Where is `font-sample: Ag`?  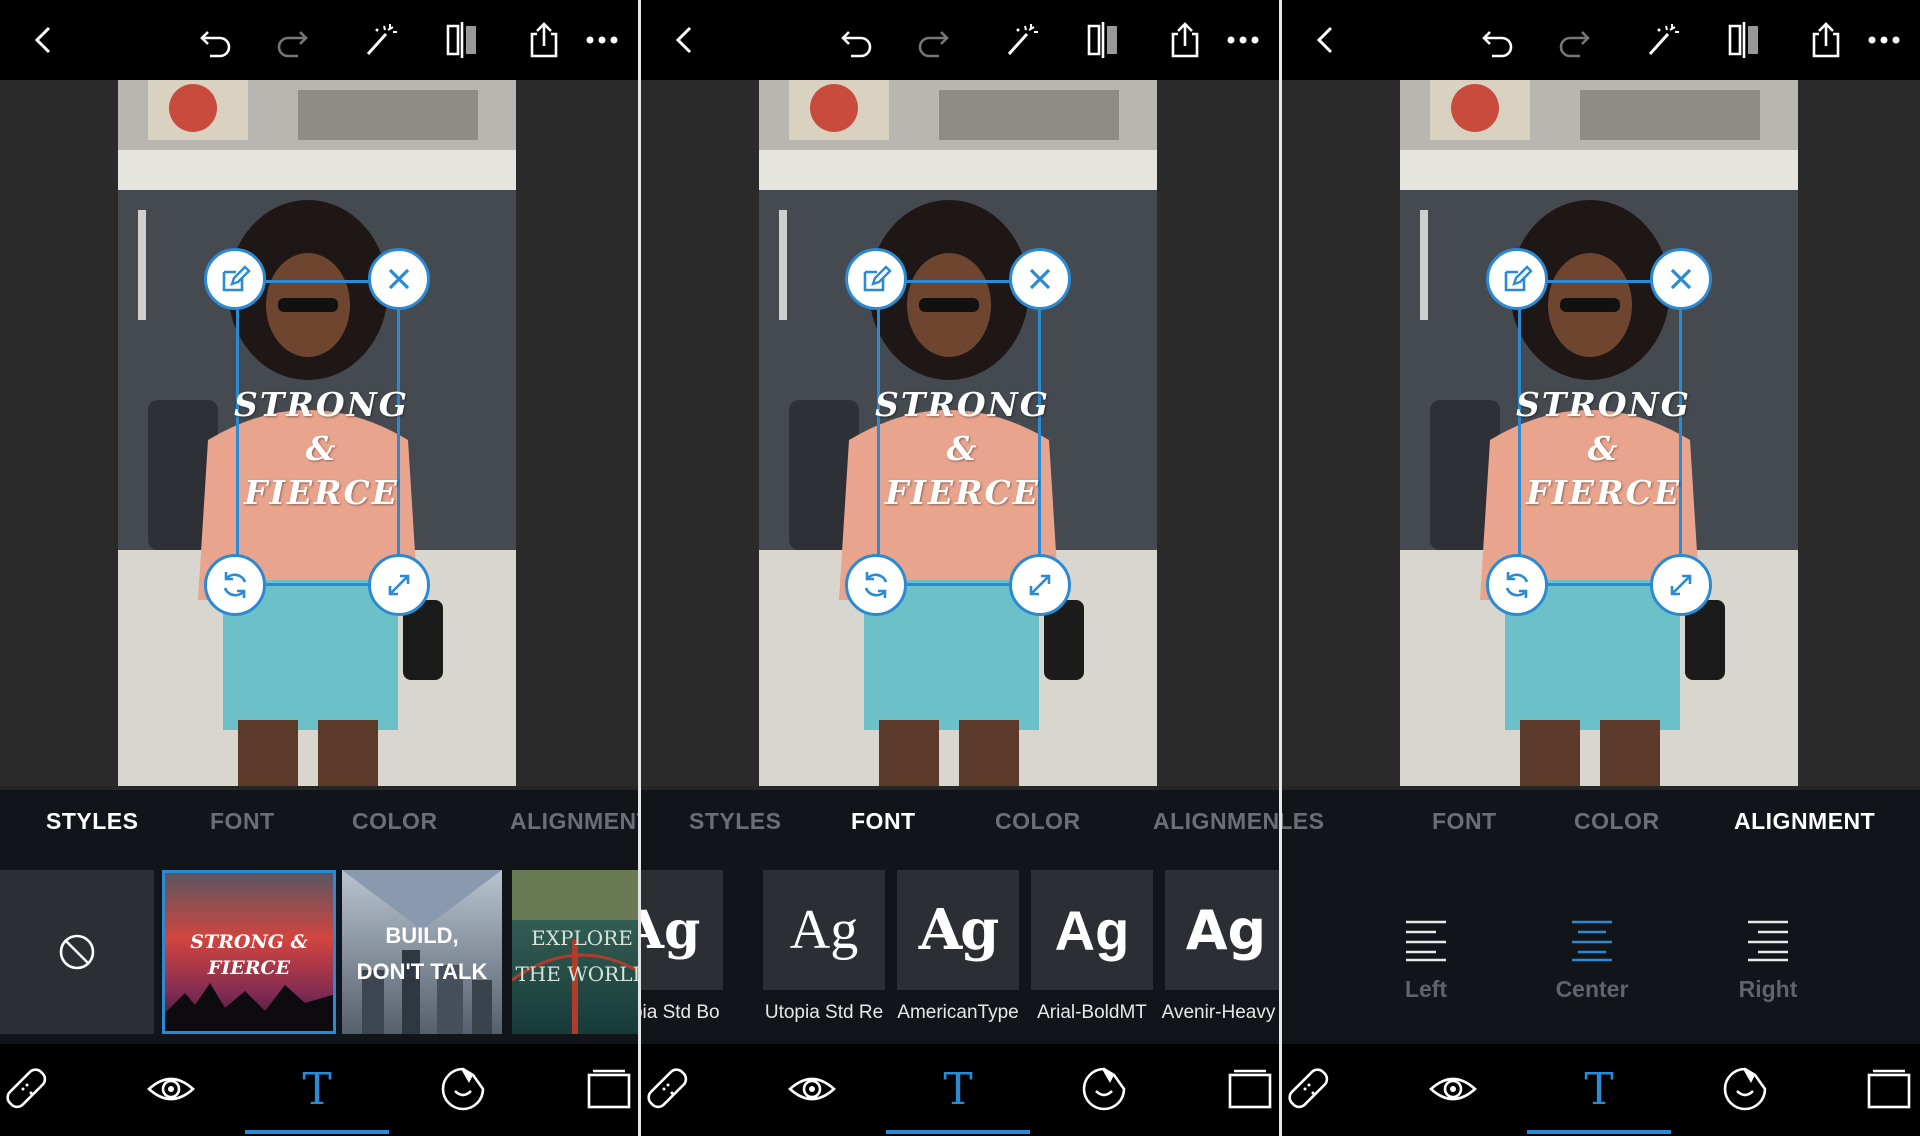
font-sample: Ag is located at coordinates (671, 930).